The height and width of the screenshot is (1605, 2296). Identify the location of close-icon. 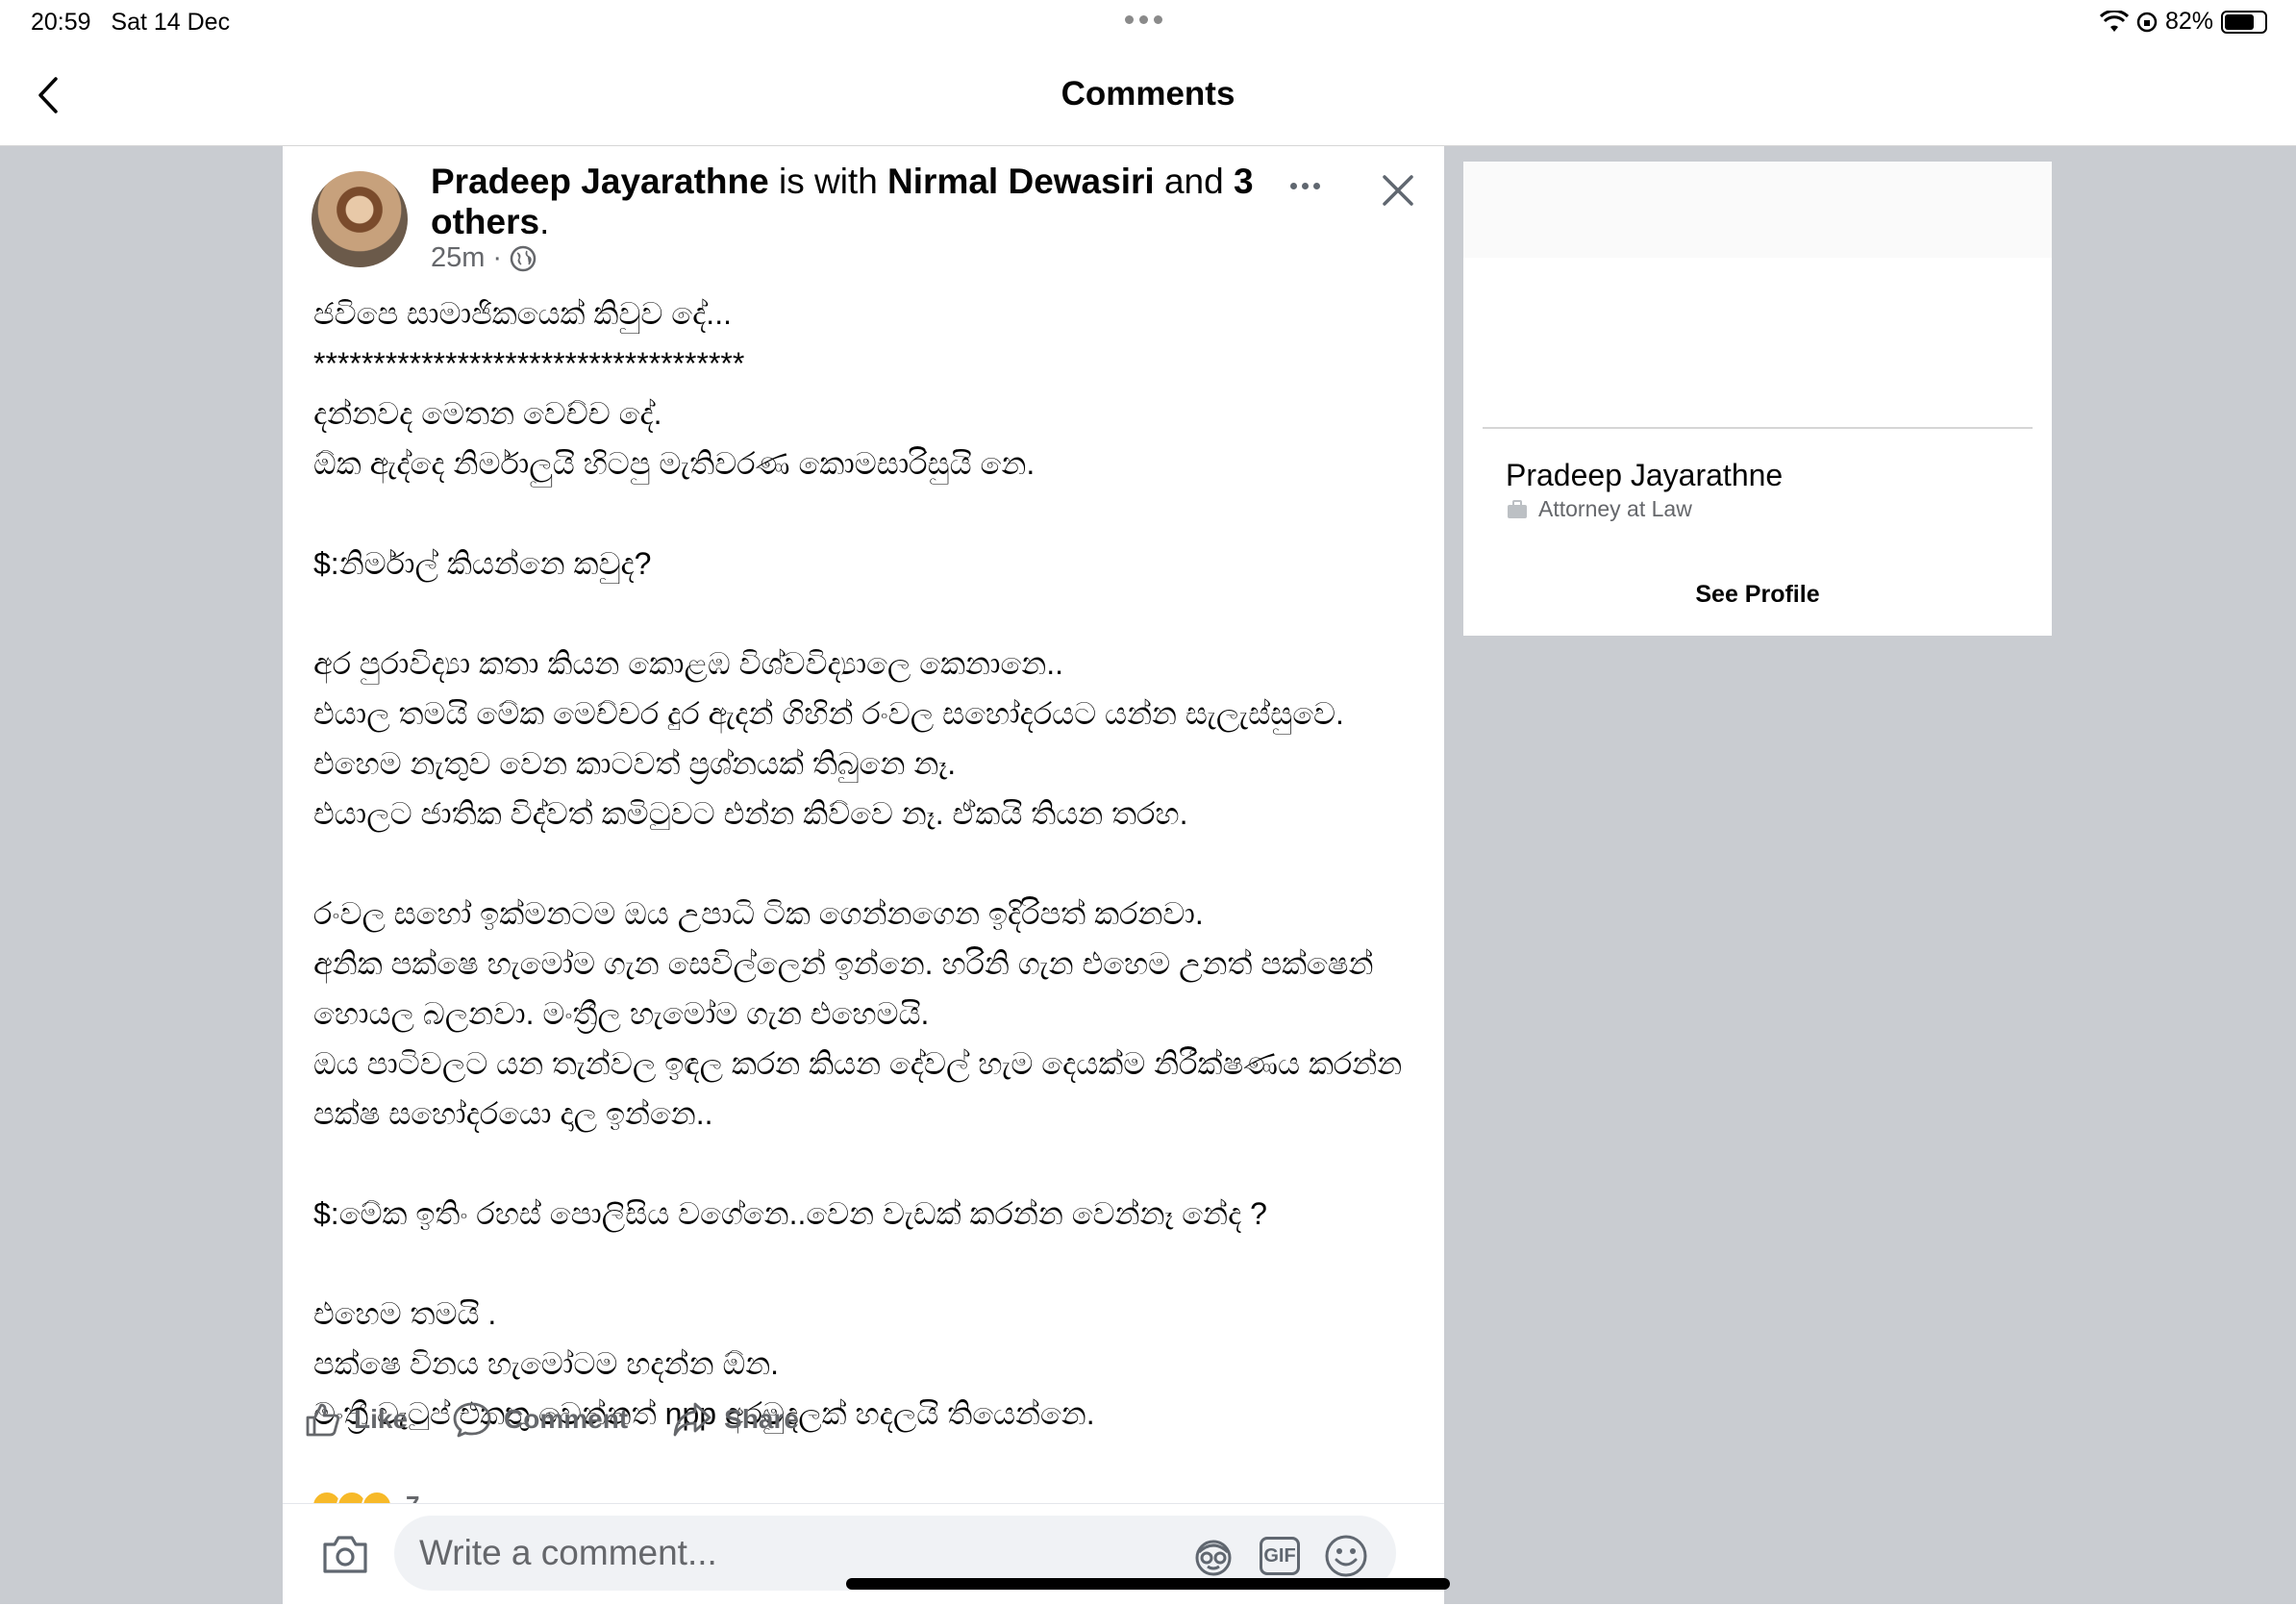
(1398, 190).